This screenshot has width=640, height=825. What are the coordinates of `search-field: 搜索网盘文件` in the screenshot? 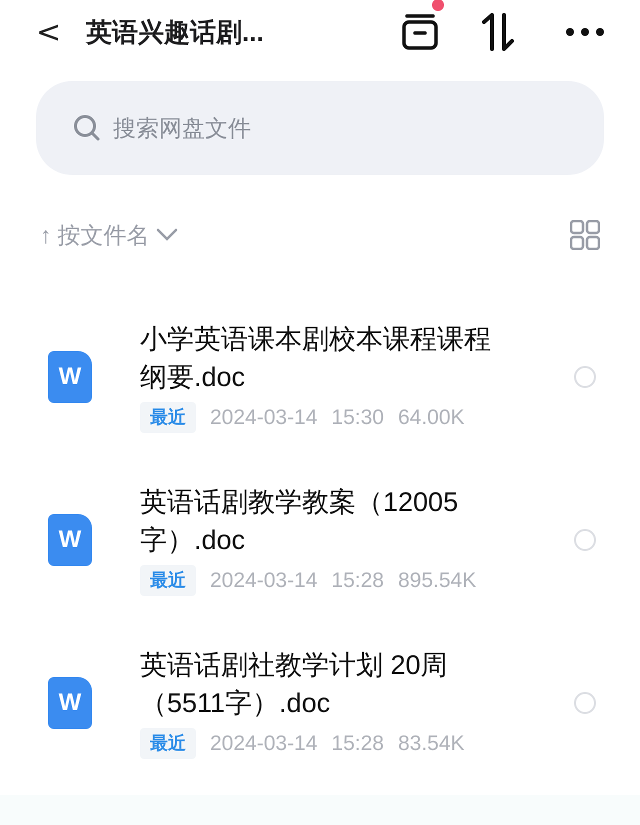 It's located at (340, 128).